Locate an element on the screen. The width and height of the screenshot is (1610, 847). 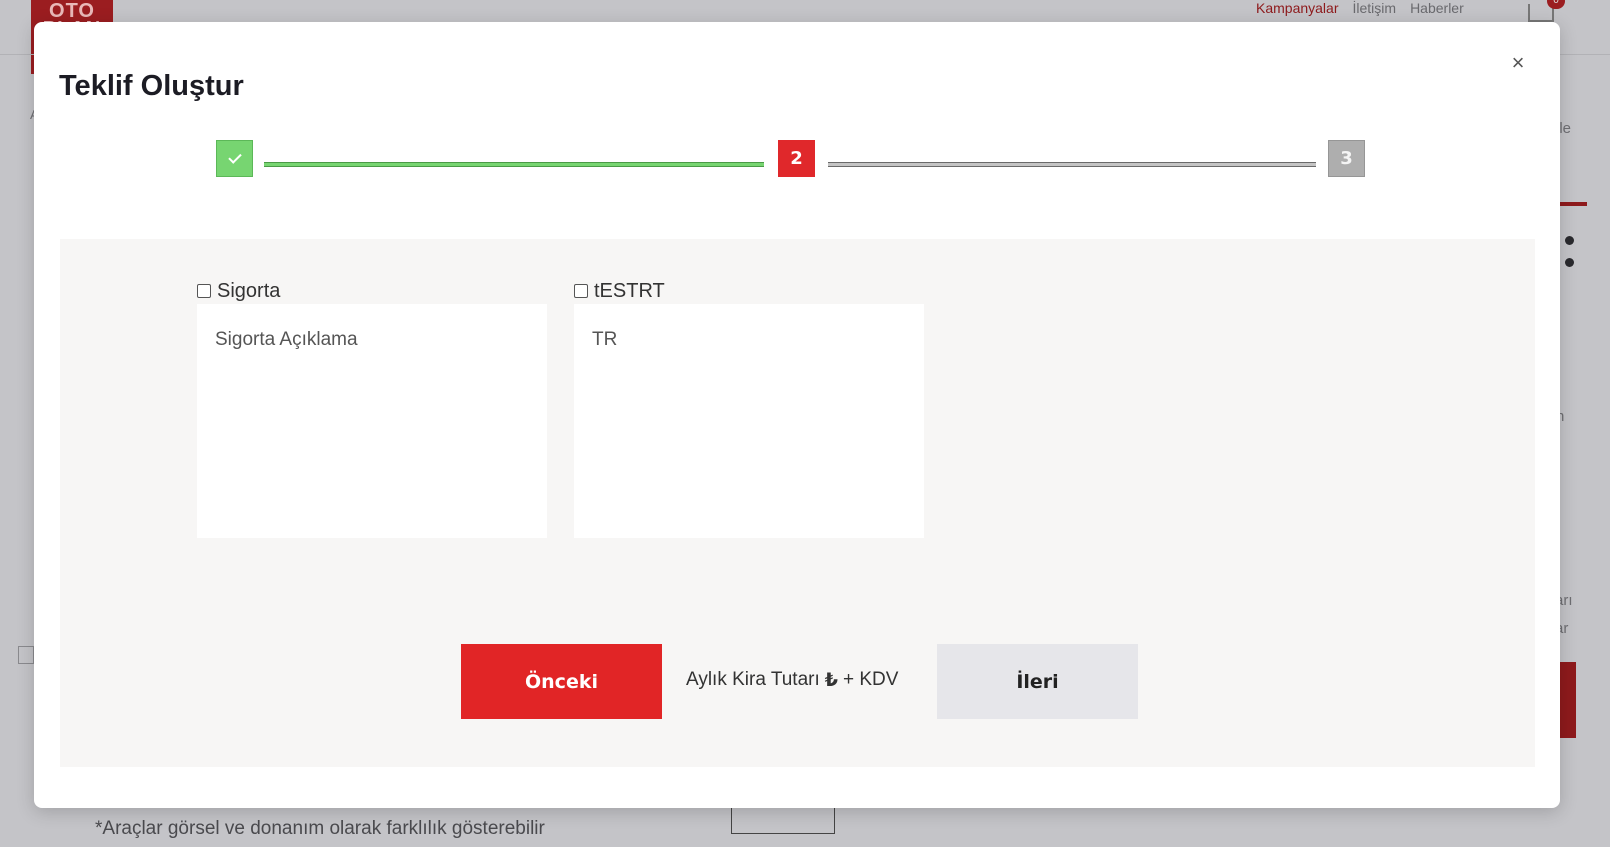
testrt-label: tESTRT is located at coordinates (629, 290).